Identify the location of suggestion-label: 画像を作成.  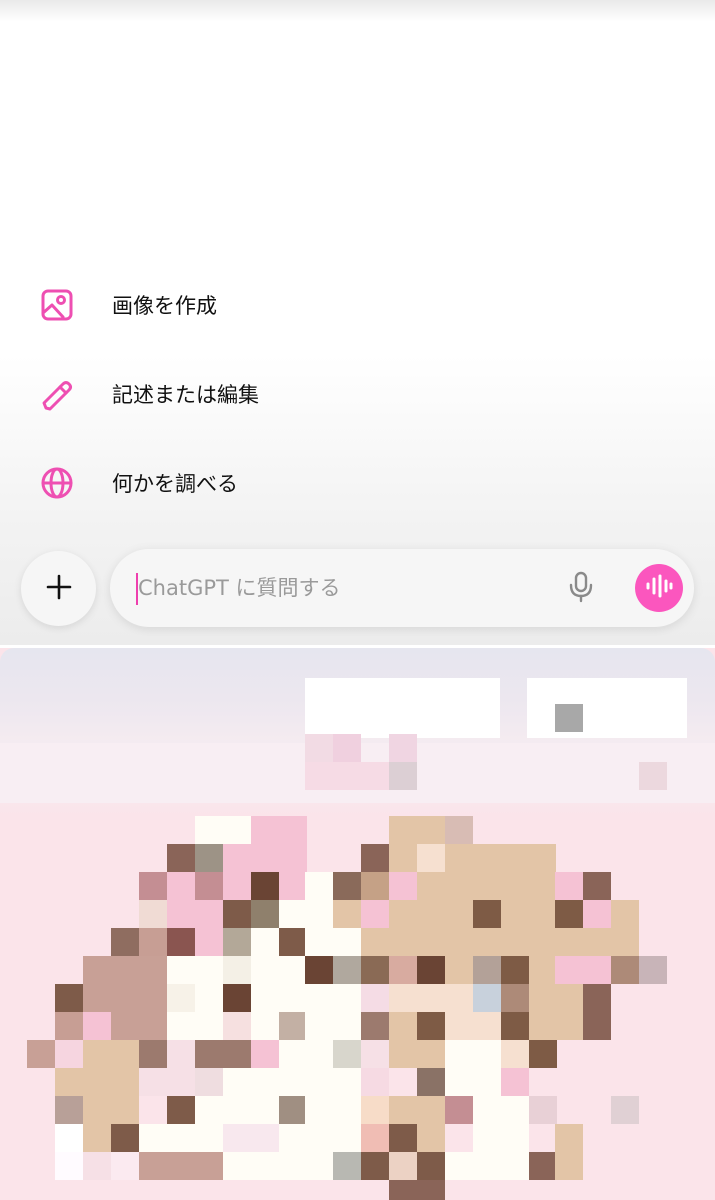
(164, 306).